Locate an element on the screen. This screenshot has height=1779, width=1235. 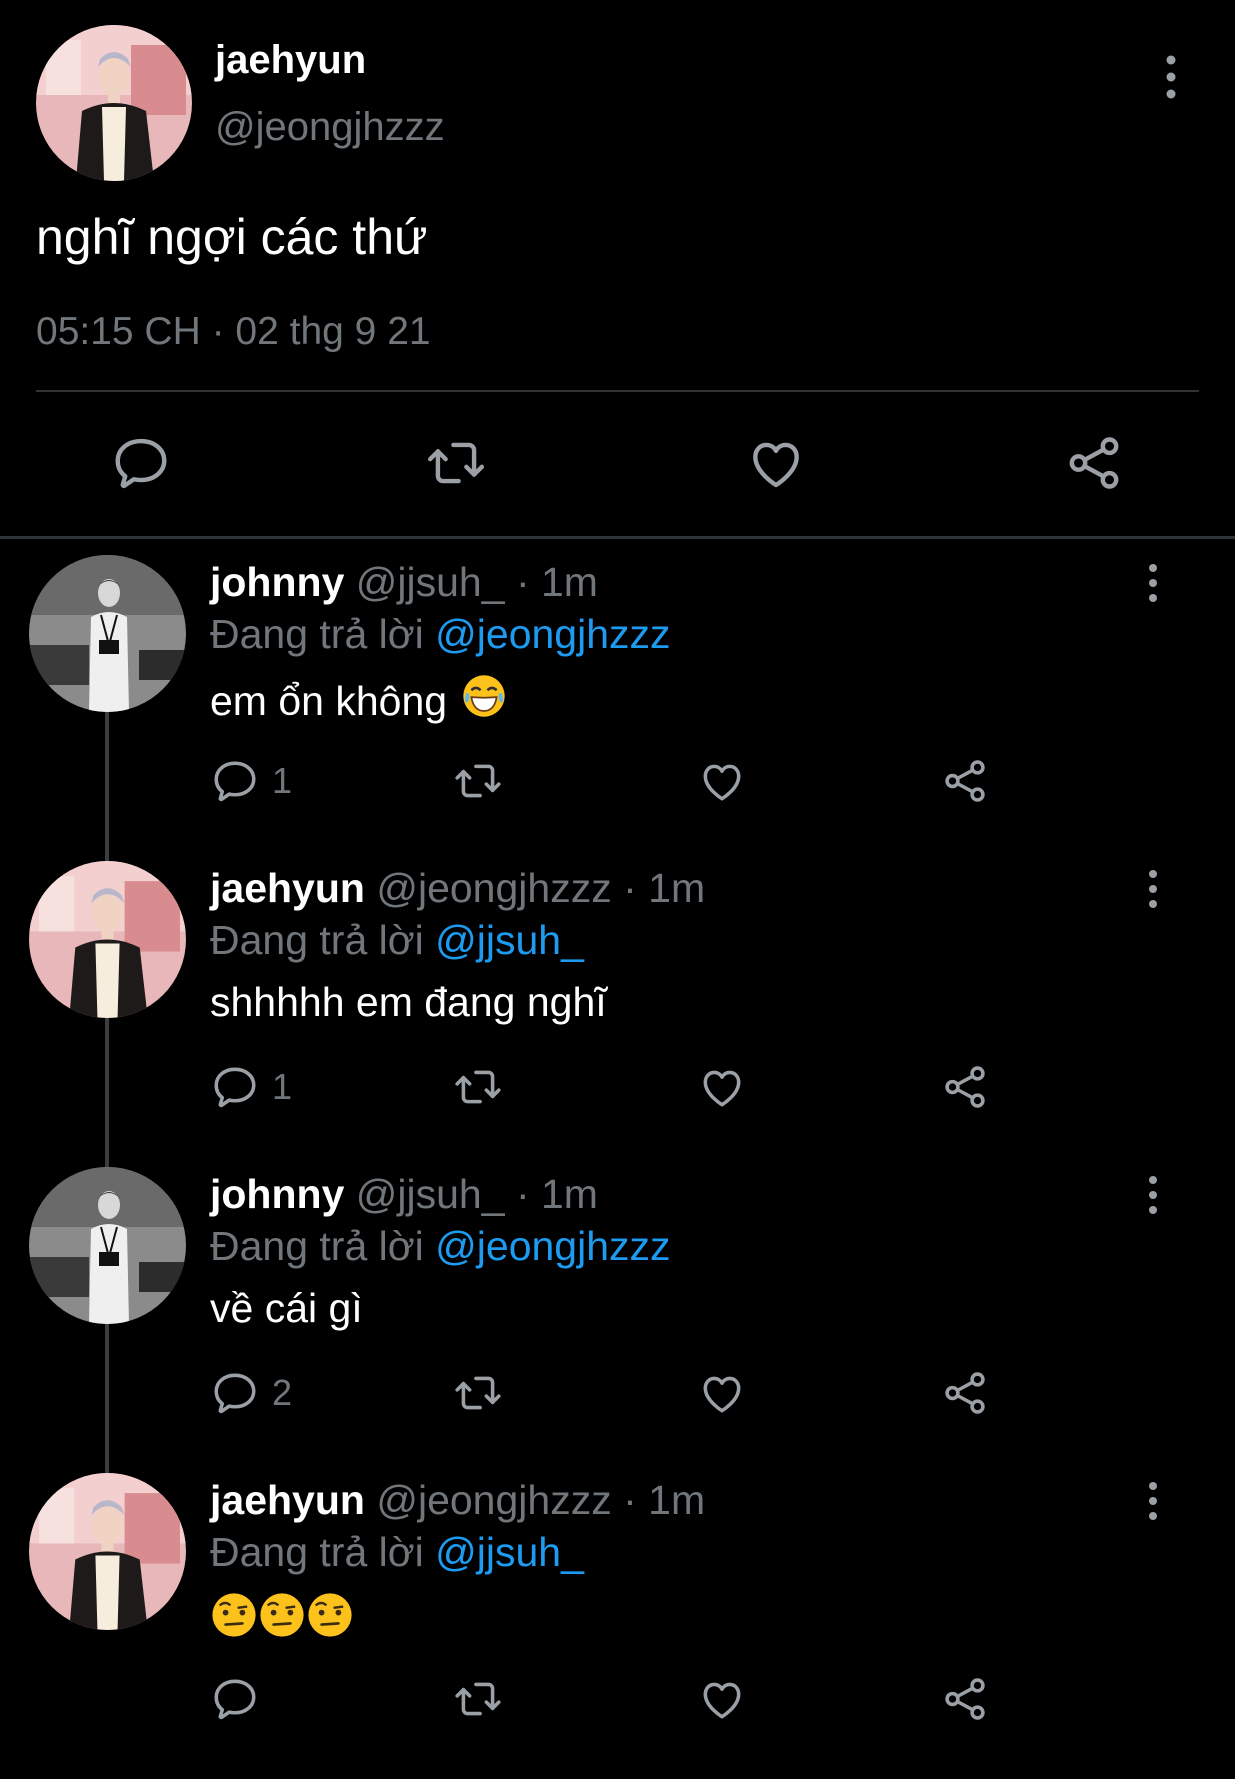
divider is located at coordinates (617, 391).